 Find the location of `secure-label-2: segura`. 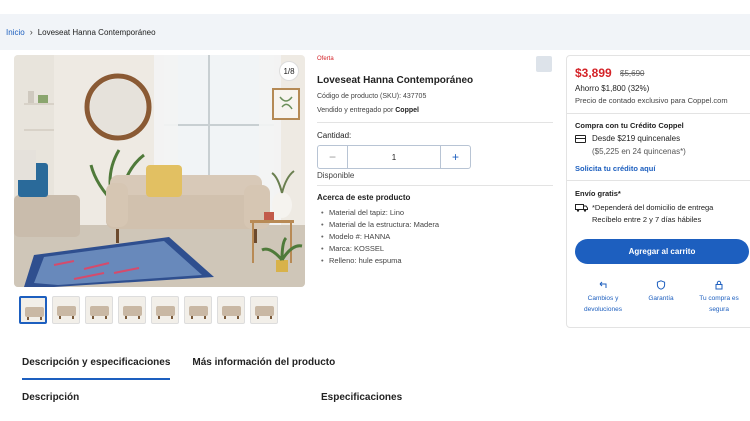

secure-label-2: segura is located at coordinates (719, 309).